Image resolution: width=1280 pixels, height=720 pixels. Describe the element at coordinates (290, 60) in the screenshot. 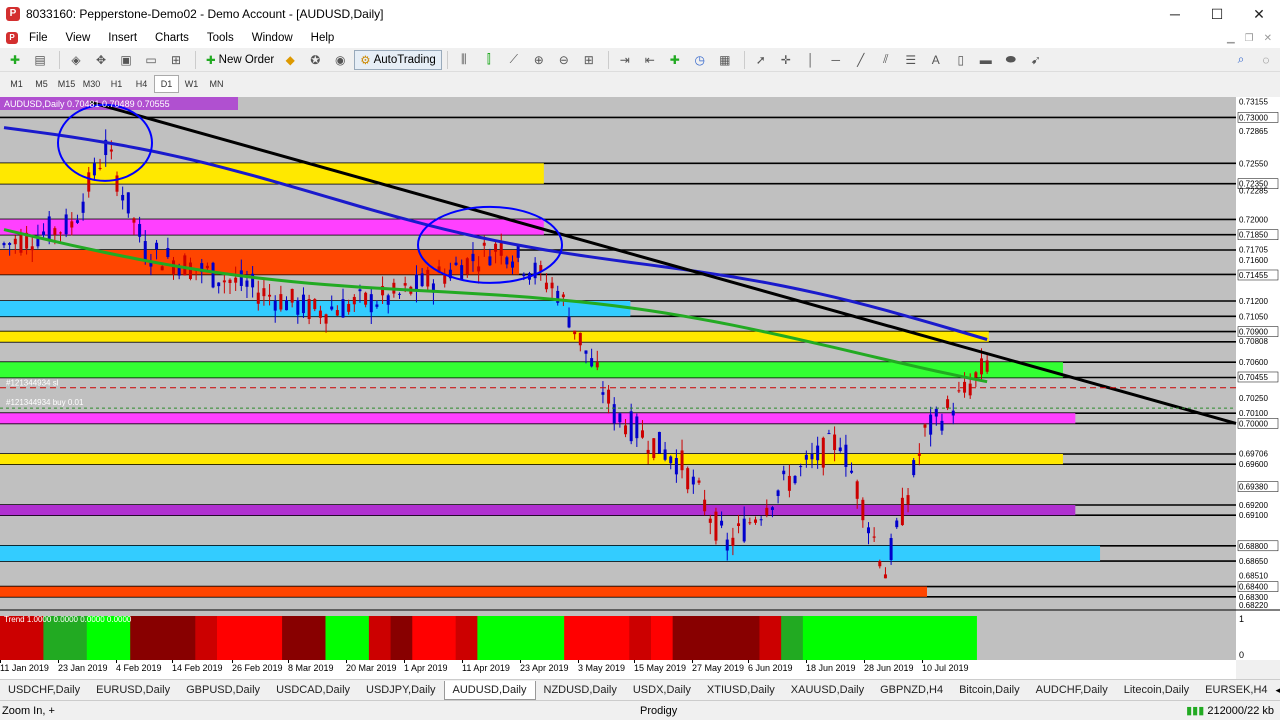

I see `metaeditor-icon: ◆` at that location.